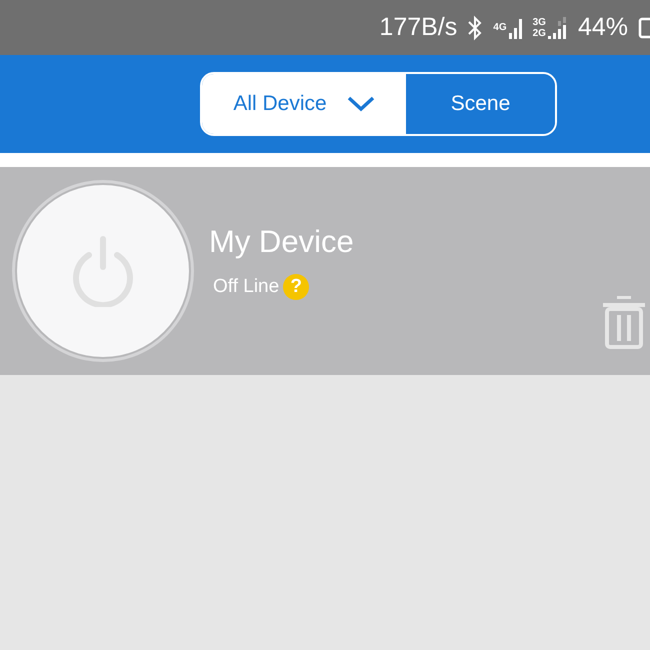 This screenshot has height=650, width=650. I want to click on power-icon, so click(103, 271).